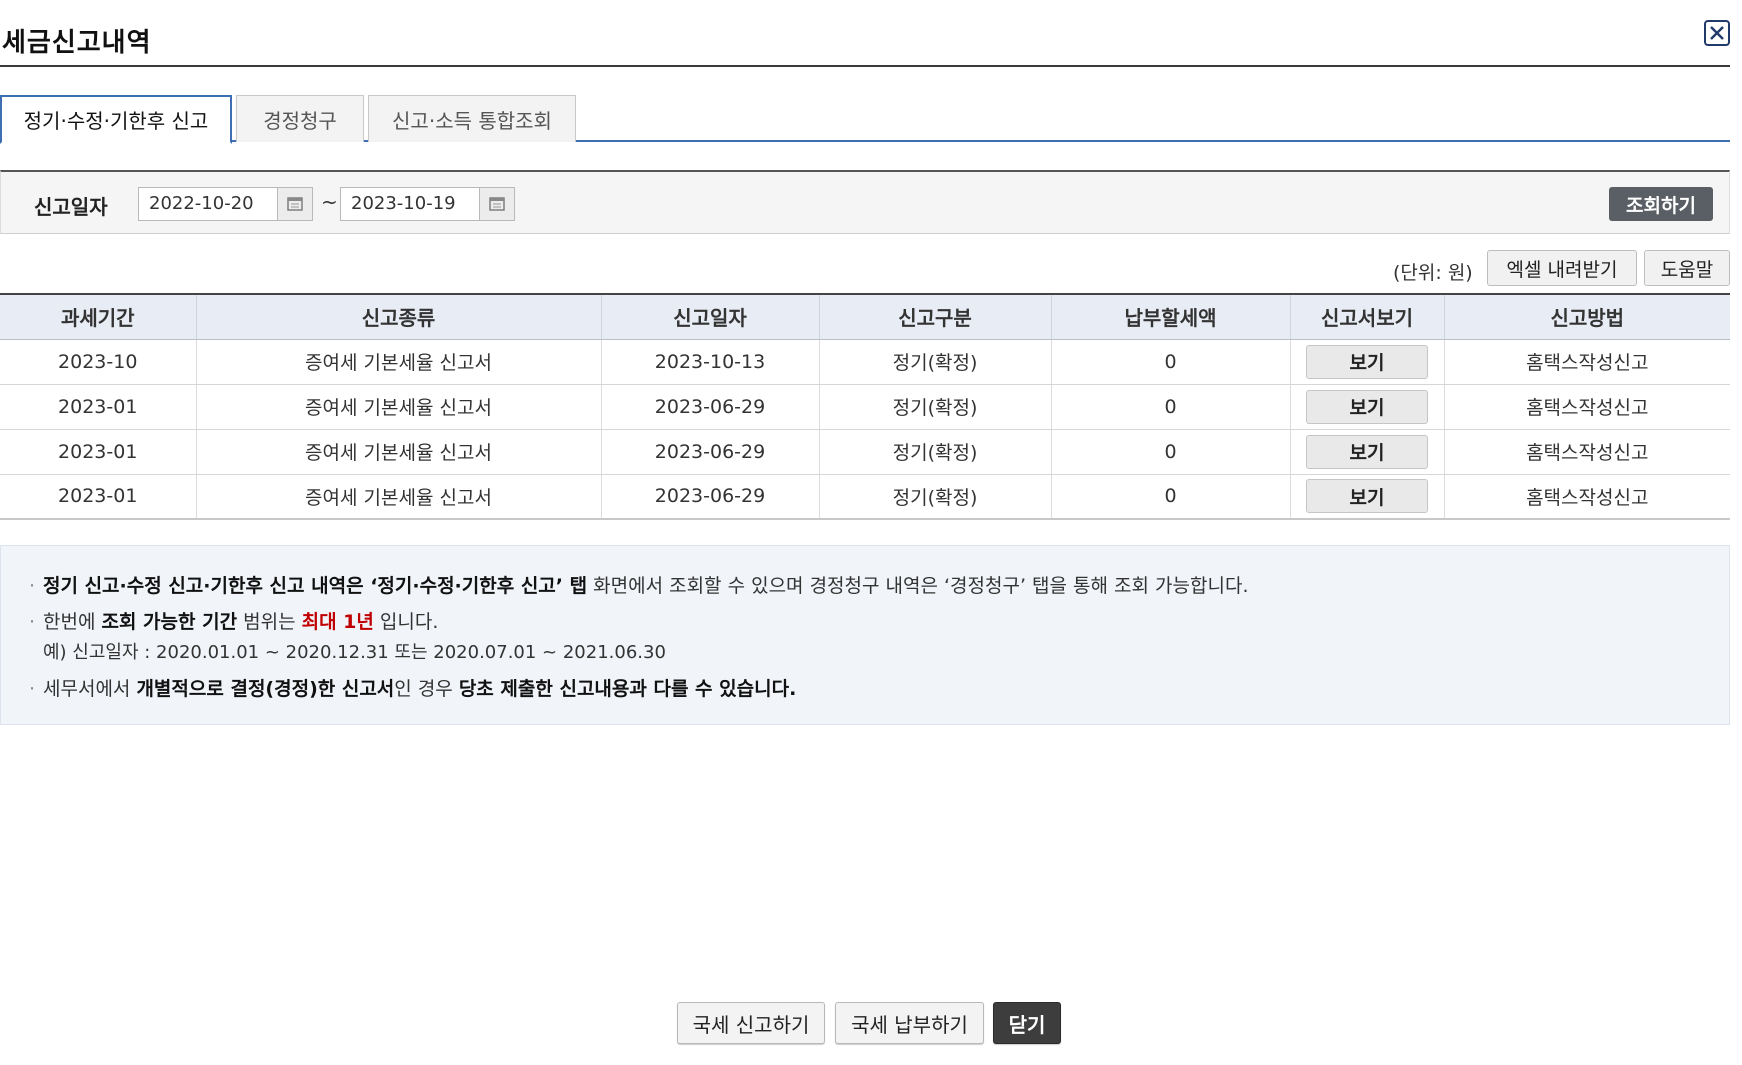 Image resolution: width=1742 pixels, height=1065 pixels. Describe the element at coordinates (98, 316) in the screenshot. I see `column-header: 과세기간` at that location.